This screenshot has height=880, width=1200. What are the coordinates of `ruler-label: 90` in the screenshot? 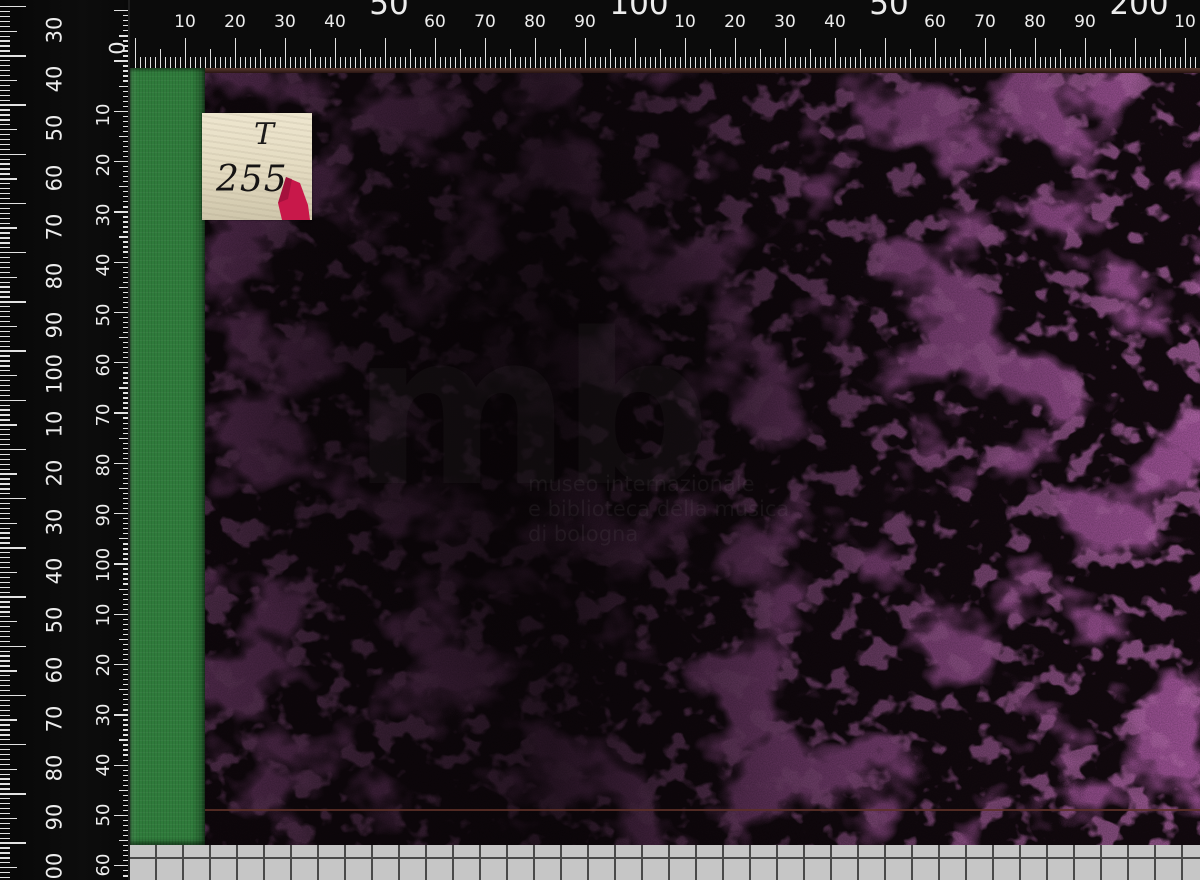 It's located at (103, 515).